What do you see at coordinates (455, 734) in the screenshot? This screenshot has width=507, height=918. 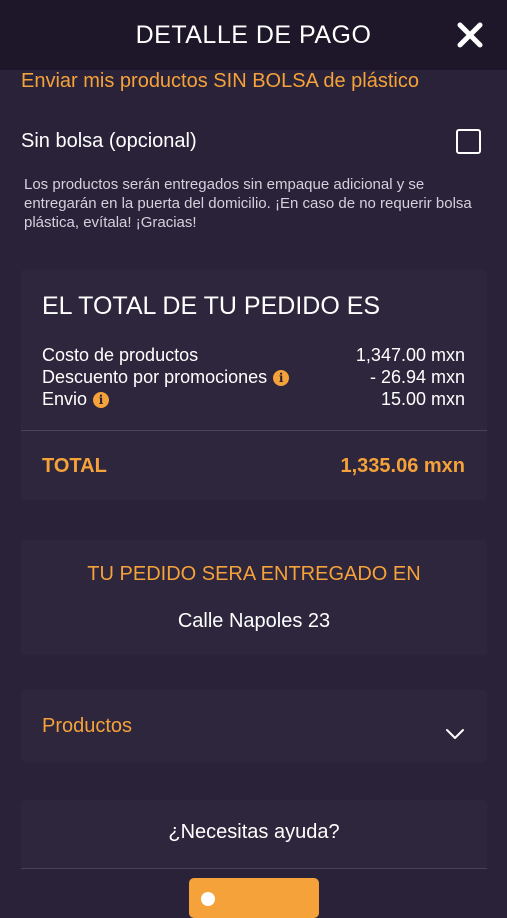 I see `chevron-down-icon` at bounding box center [455, 734].